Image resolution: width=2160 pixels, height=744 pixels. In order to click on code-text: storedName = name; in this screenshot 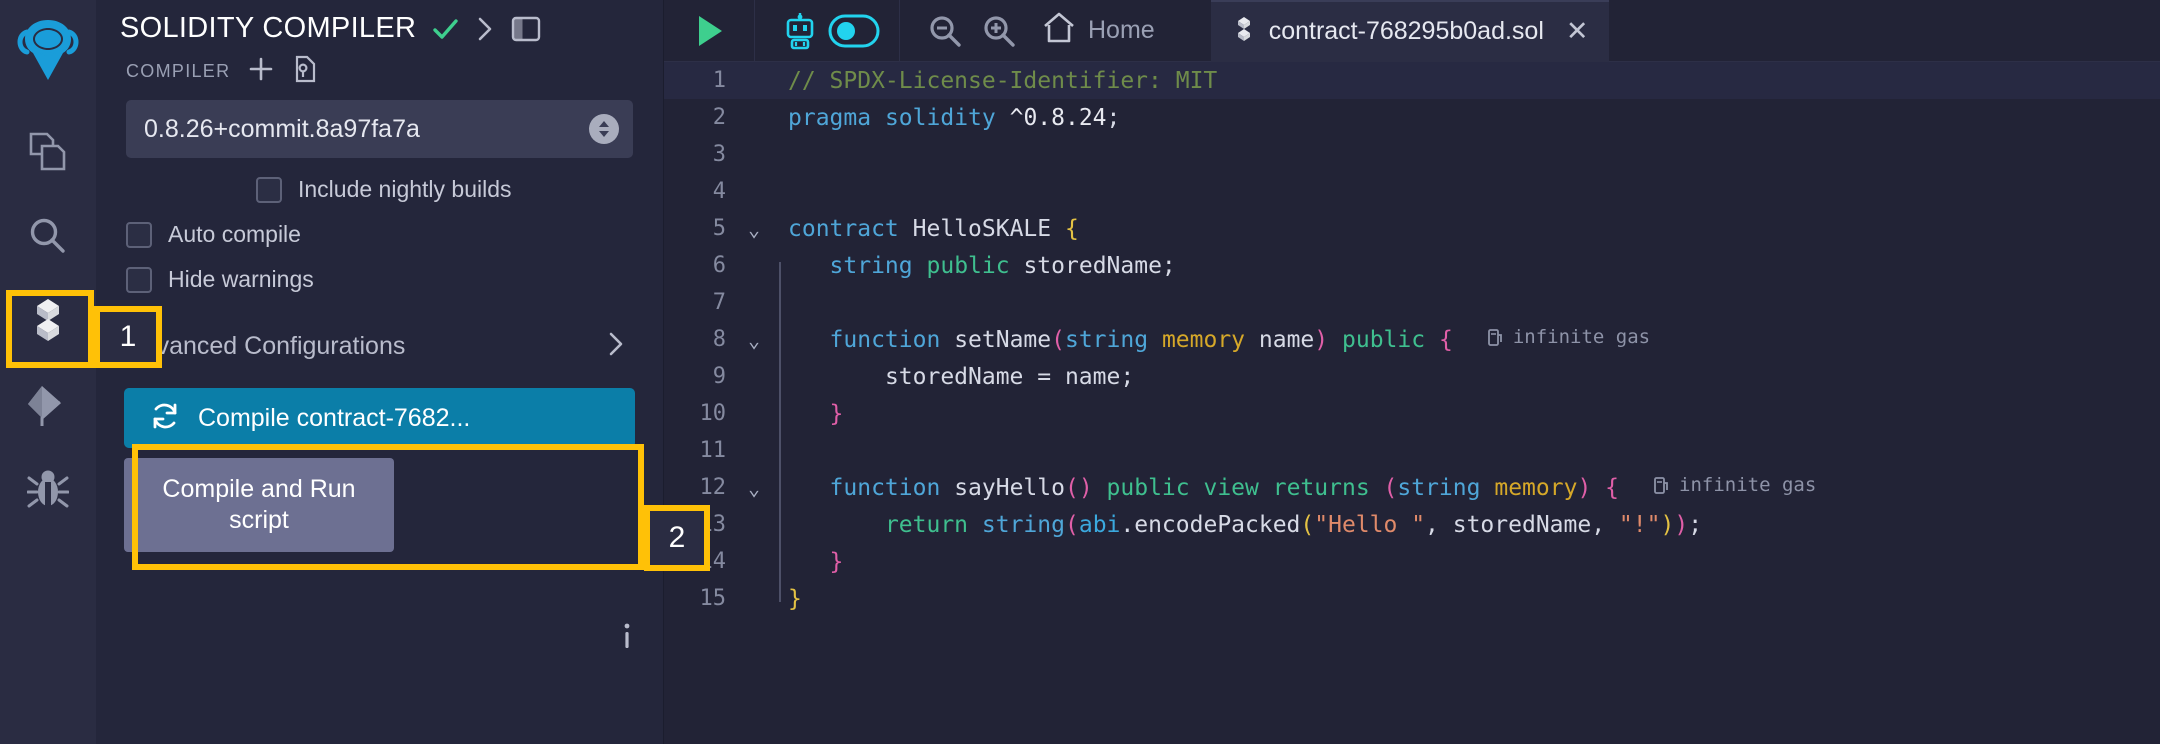, I will do `click(1009, 376)`.